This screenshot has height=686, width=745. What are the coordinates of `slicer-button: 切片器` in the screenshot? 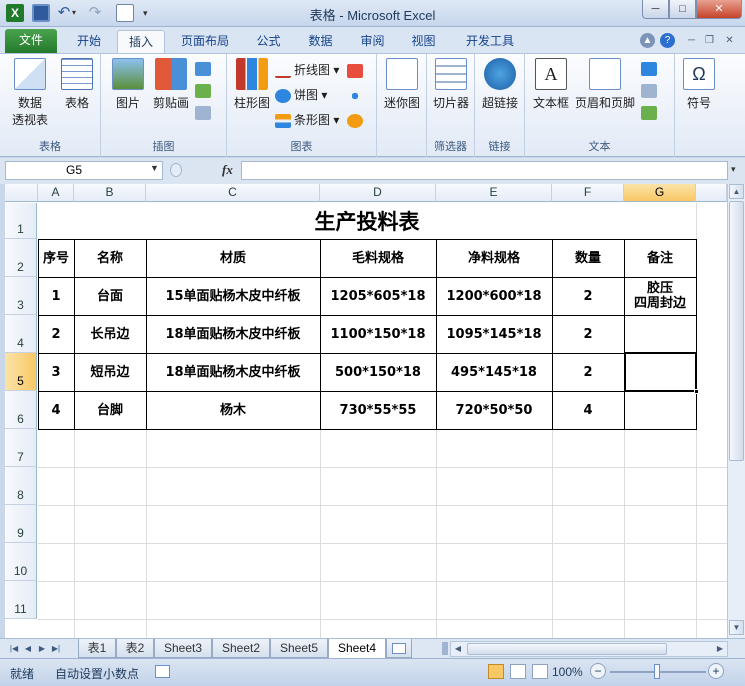 It's located at (451, 84).